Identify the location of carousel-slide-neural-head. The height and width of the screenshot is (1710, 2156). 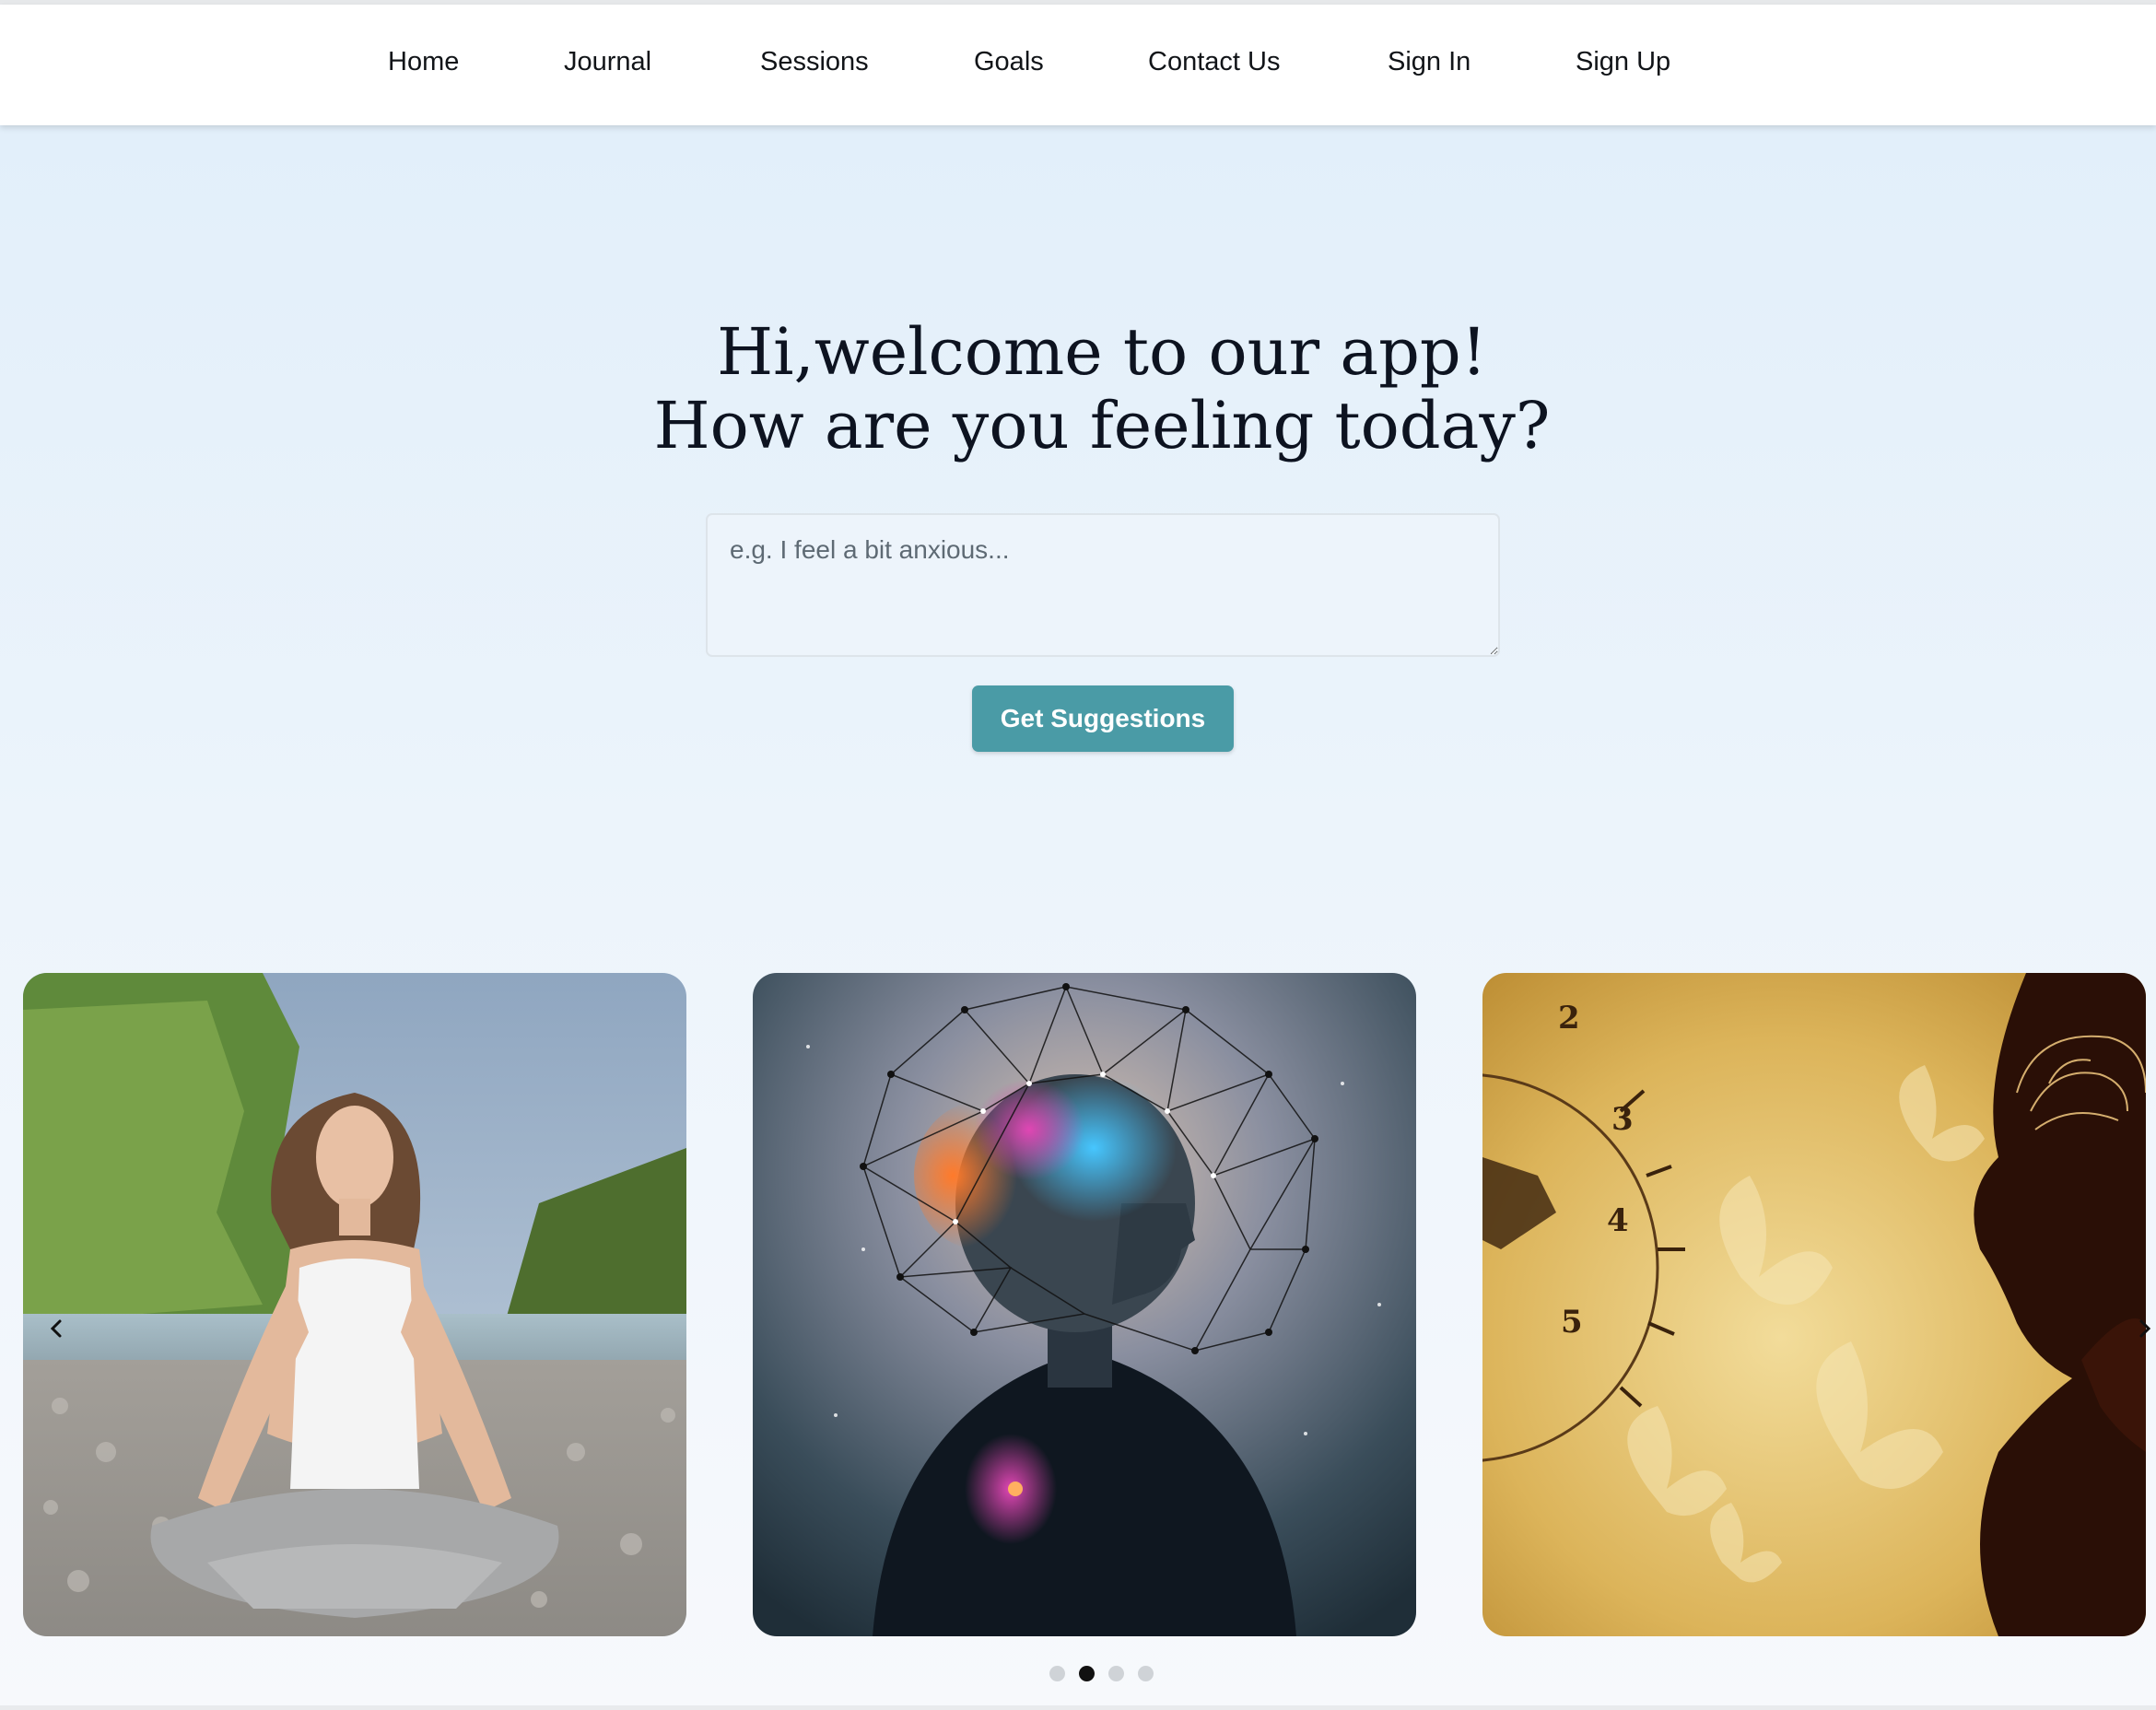
(1084, 1304).